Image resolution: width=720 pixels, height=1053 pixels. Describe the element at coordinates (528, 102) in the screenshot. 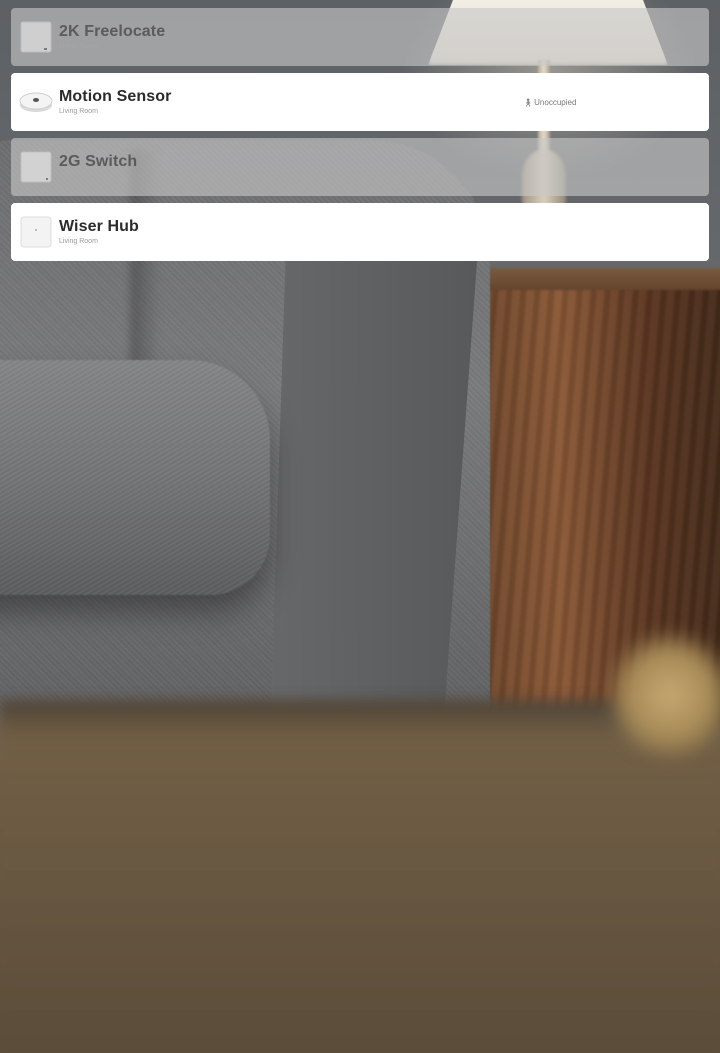

I see `walking-person-icon: 🚶︎` at that location.